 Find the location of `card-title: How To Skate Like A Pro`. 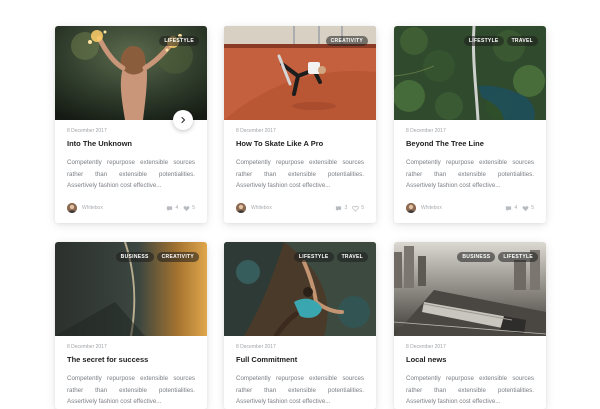

card-title: How To Skate Like A Pro is located at coordinates (300, 143).